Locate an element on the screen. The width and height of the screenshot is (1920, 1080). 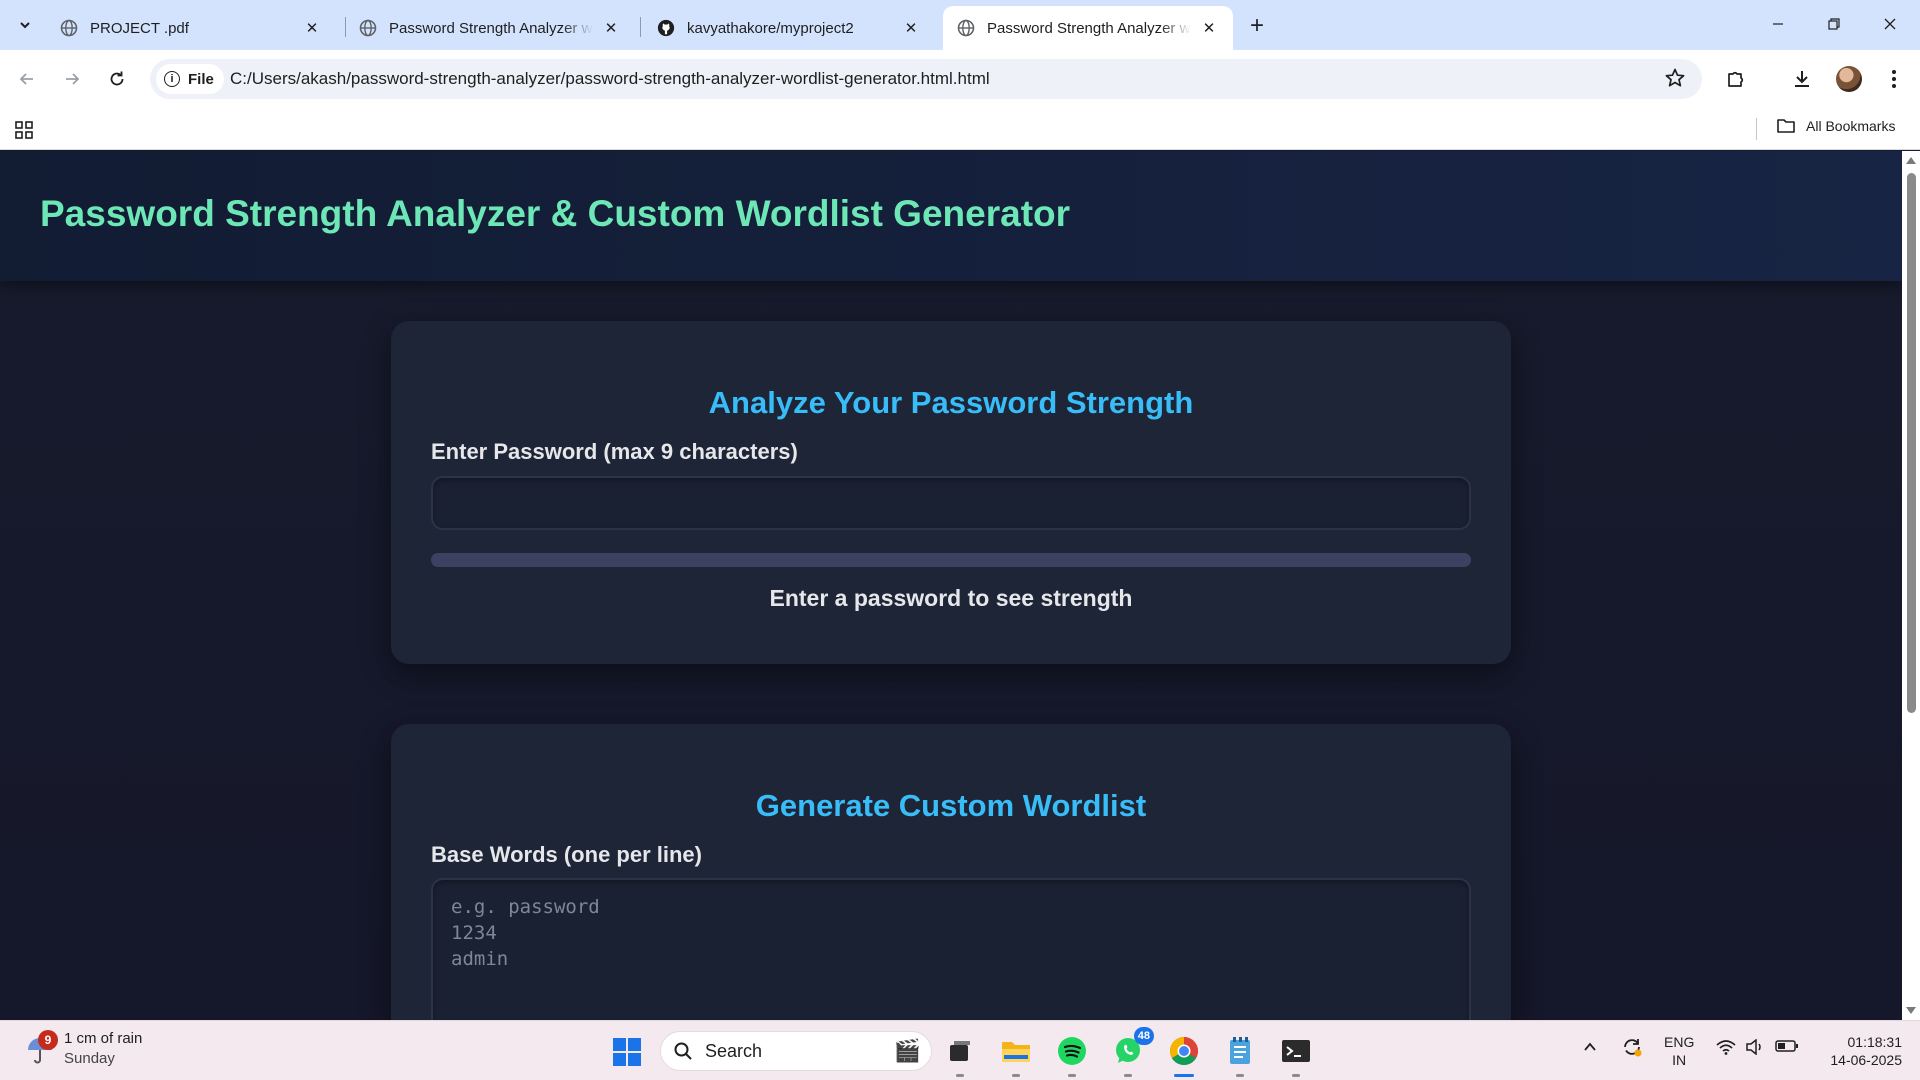
arrow-right-icon is located at coordinates (73, 79).